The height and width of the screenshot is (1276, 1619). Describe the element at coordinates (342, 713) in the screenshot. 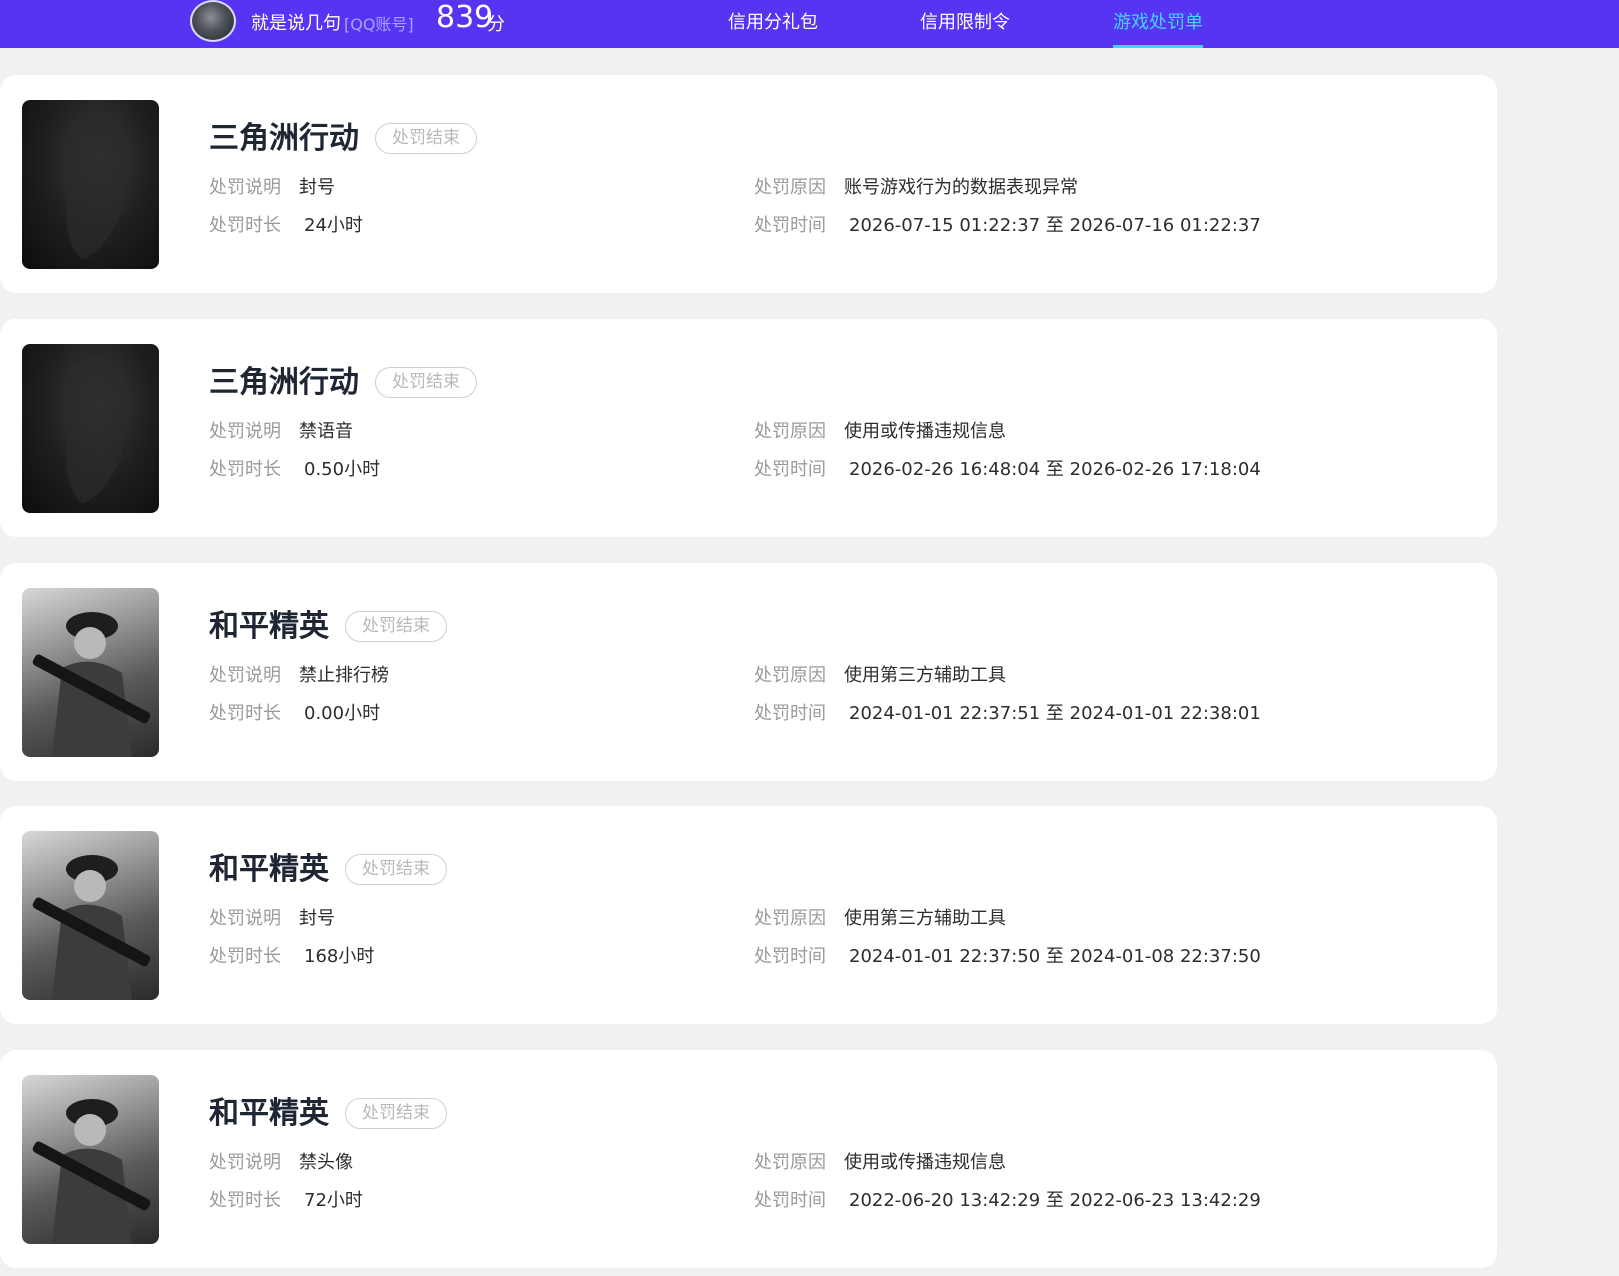

I see `duration-value: 0.00小时` at that location.